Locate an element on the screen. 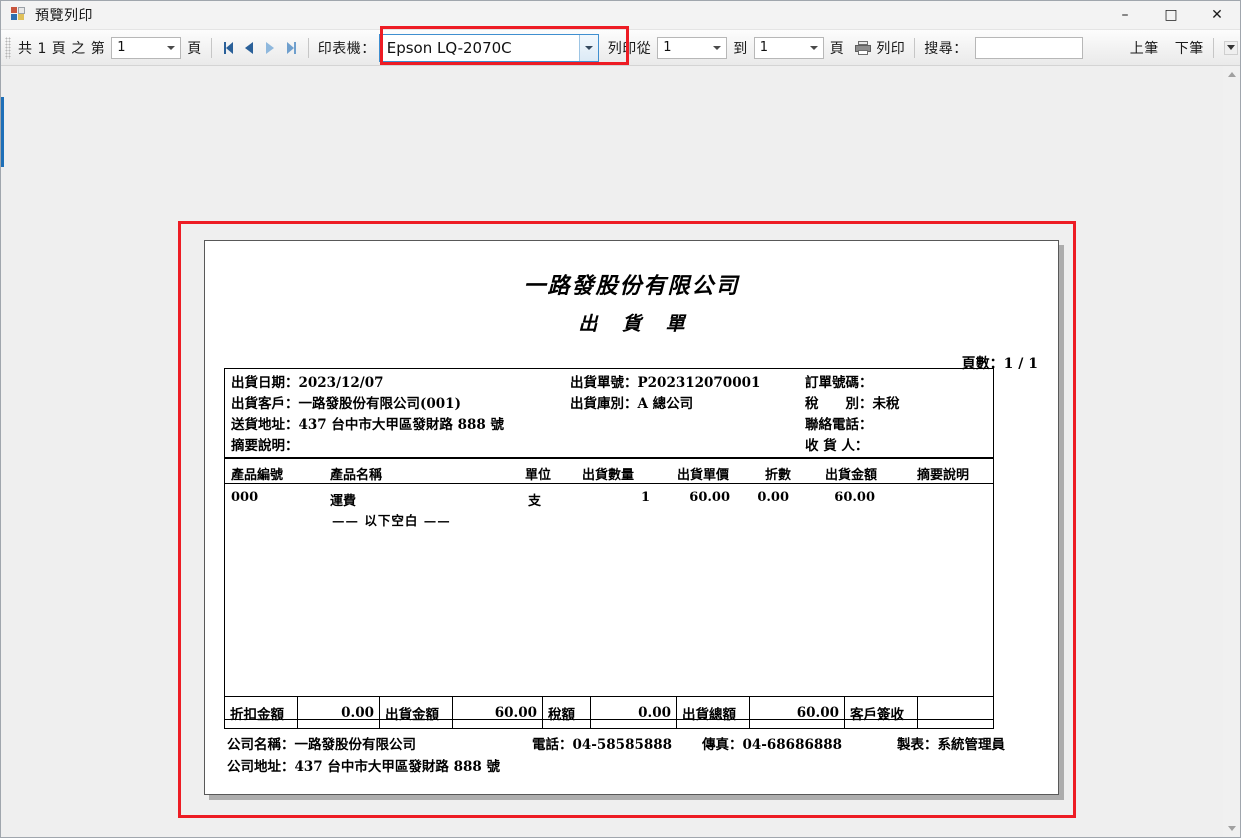 The height and width of the screenshot is (838, 1241). toolbar-overflow-button is located at coordinates (1231, 47).